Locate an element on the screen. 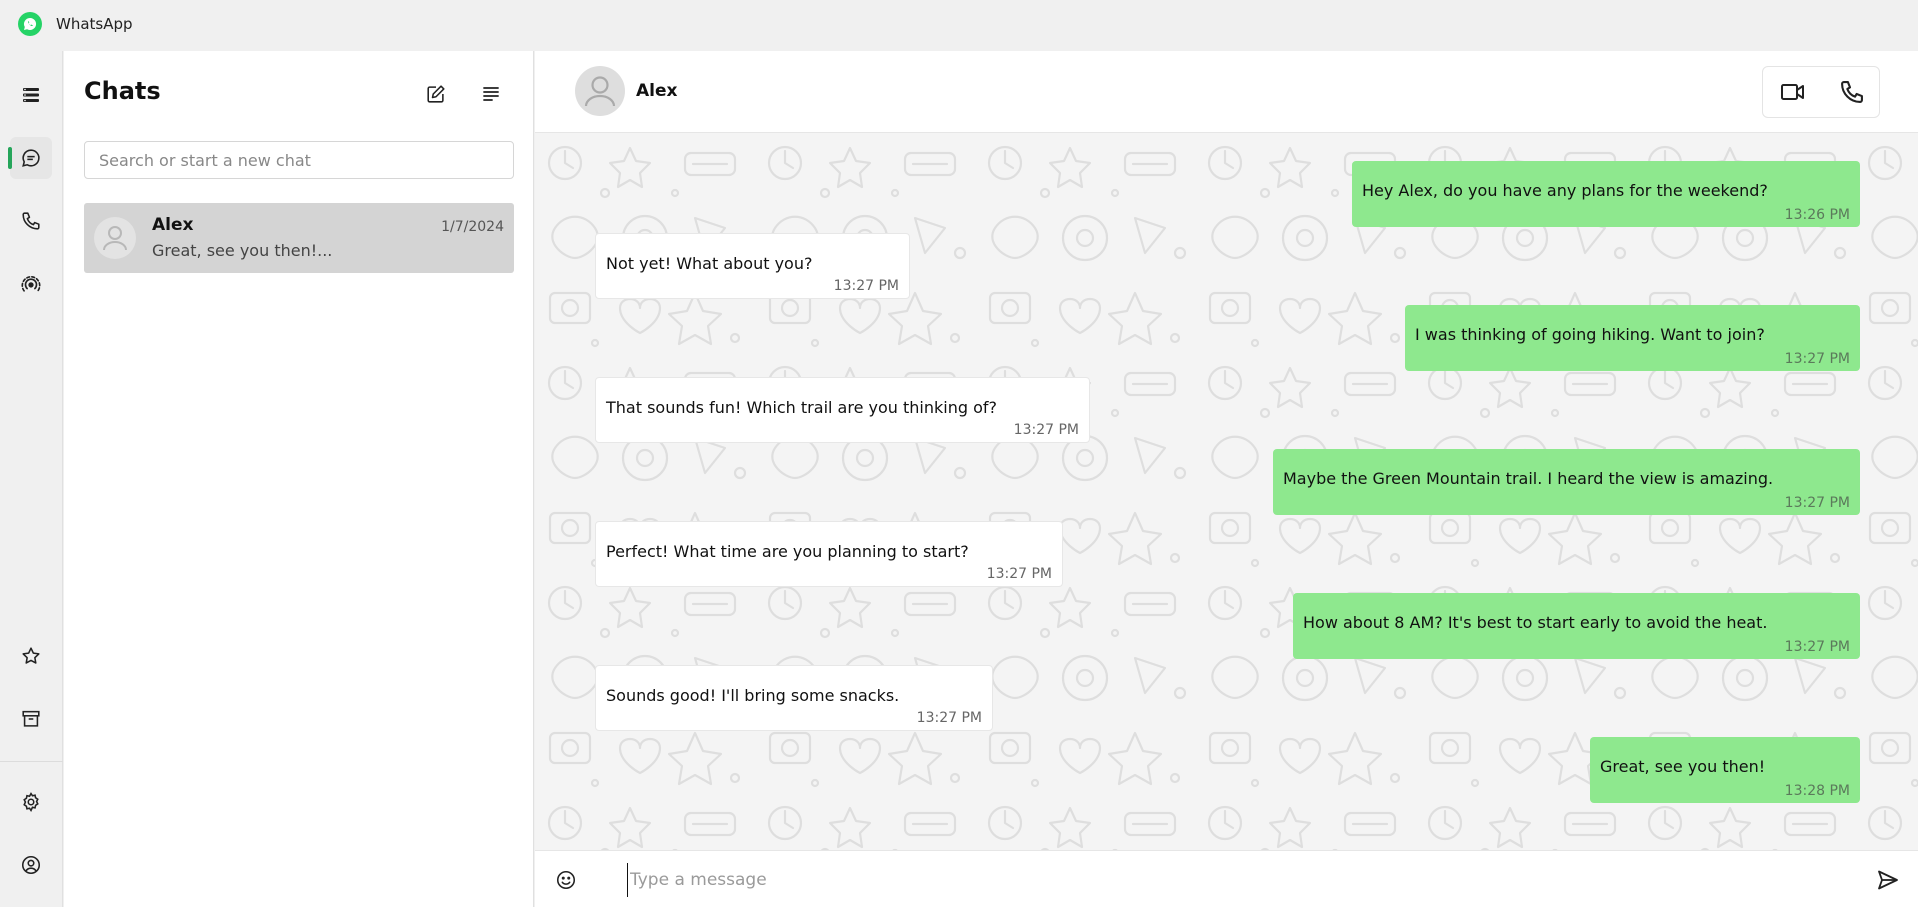 The width and height of the screenshot is (1918, 907). title-bar: WhatsApp is located at coordinates (959, 25).